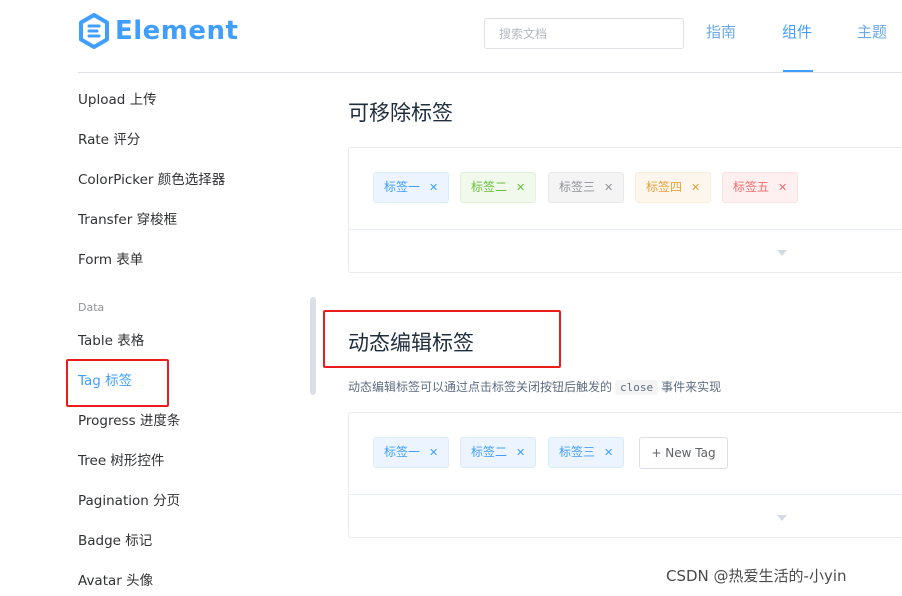  Describe the element at coordinates (751, 187) in the screenshot. I see `tag-label: 标签五` at that location.